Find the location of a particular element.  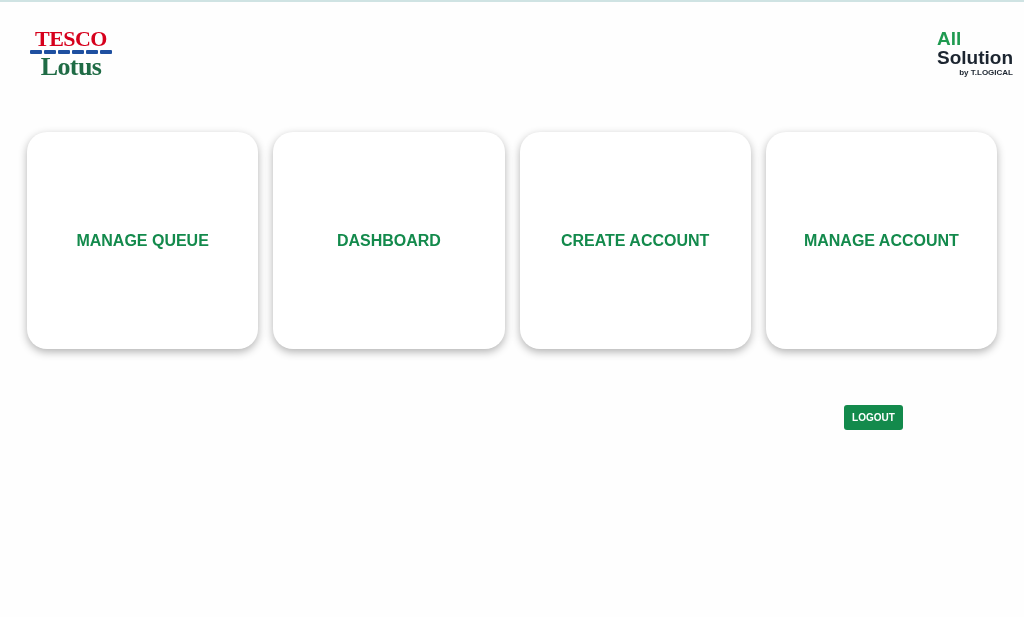

menu-tile: CREATE ACCOUNT is located at coordinates (635, 240).